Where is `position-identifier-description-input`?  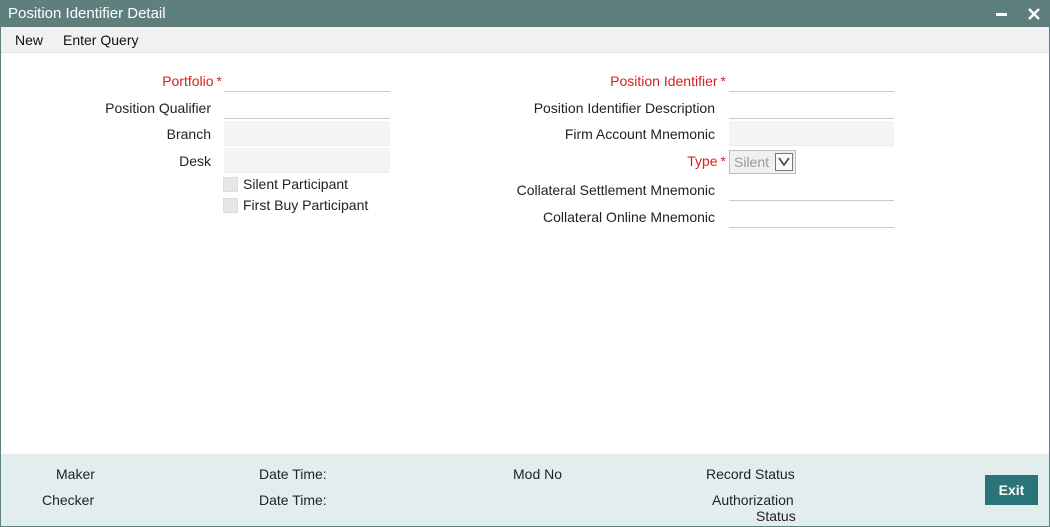 position-identifier-description-input is located at coordinates (811, 106).